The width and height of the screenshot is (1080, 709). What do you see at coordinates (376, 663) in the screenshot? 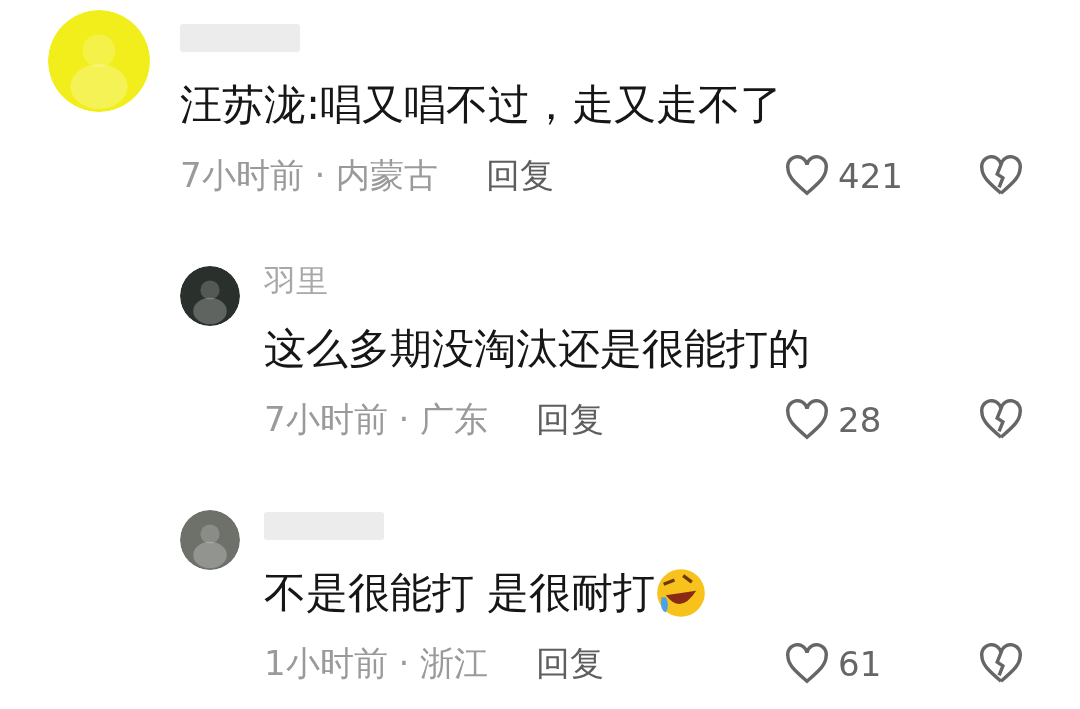
I see `time-location: 1小时前 · 浙江` at bounding box center [376, 663].